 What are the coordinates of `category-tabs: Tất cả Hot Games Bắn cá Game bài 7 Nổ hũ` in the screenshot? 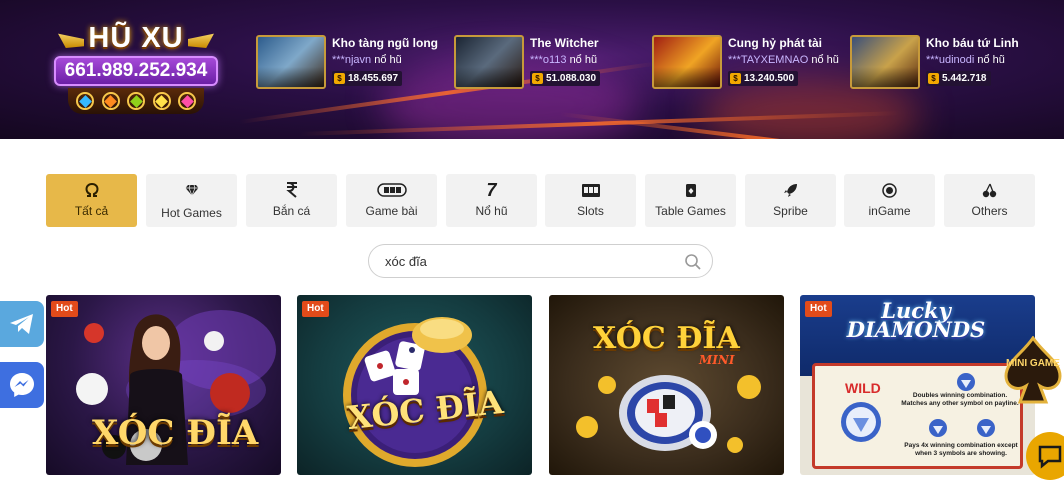 It's located at (541, 200).